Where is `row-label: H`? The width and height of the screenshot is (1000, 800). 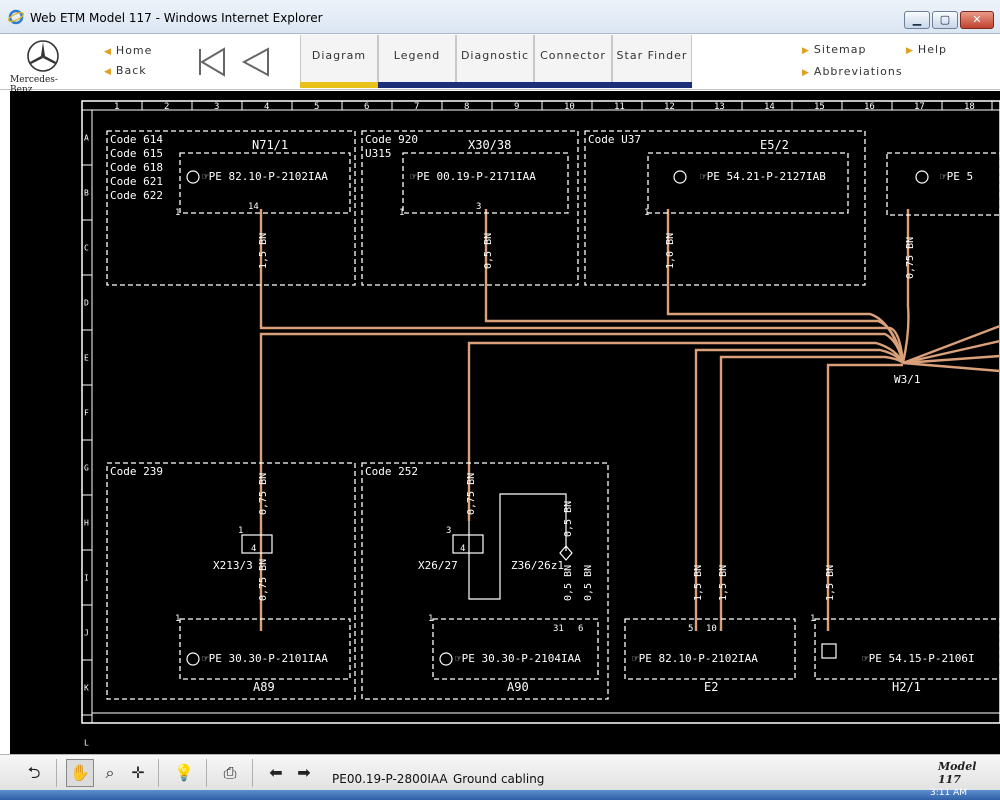 row-label: H is located at coordinates (86, 523).